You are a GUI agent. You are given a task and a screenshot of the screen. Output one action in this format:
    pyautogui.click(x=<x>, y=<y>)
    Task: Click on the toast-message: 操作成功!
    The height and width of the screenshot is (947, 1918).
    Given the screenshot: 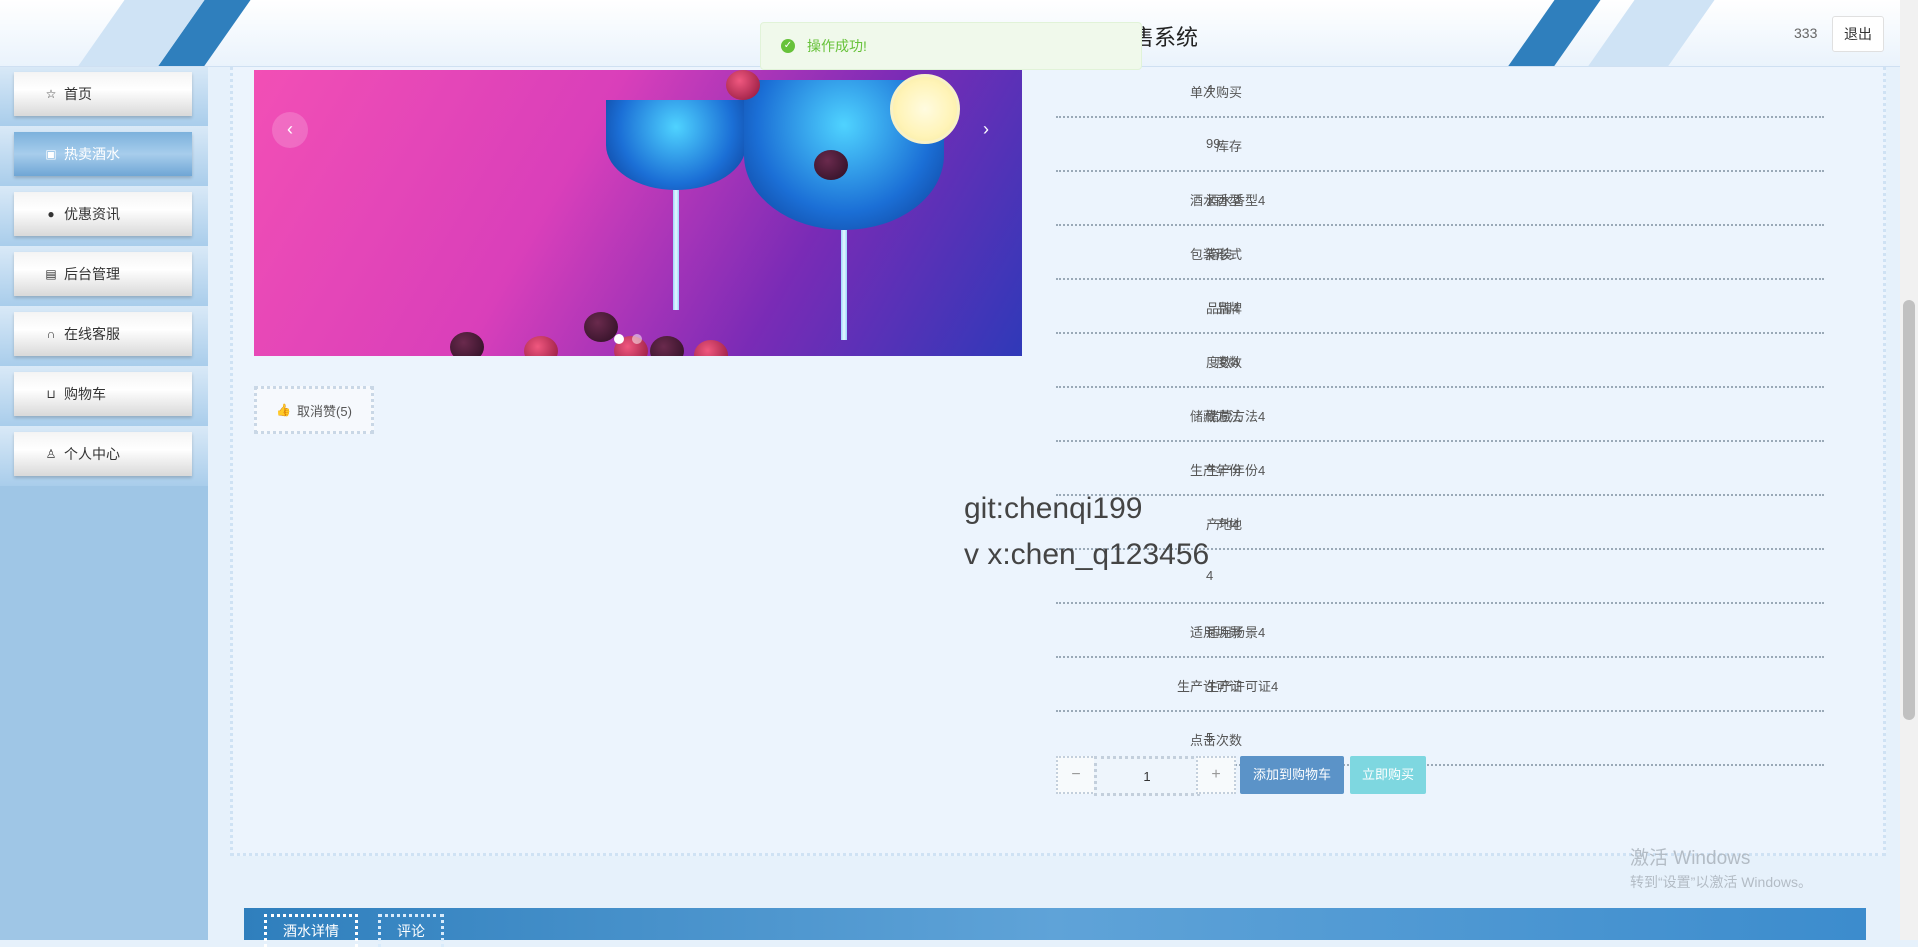 What is the action you would take?
    pyautogui.click(x=837, y=46)
    